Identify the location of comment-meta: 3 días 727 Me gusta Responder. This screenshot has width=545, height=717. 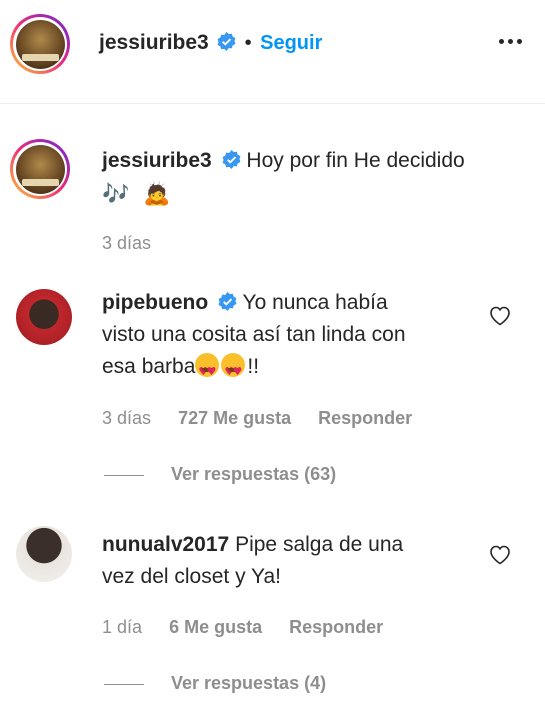
(257, 418).